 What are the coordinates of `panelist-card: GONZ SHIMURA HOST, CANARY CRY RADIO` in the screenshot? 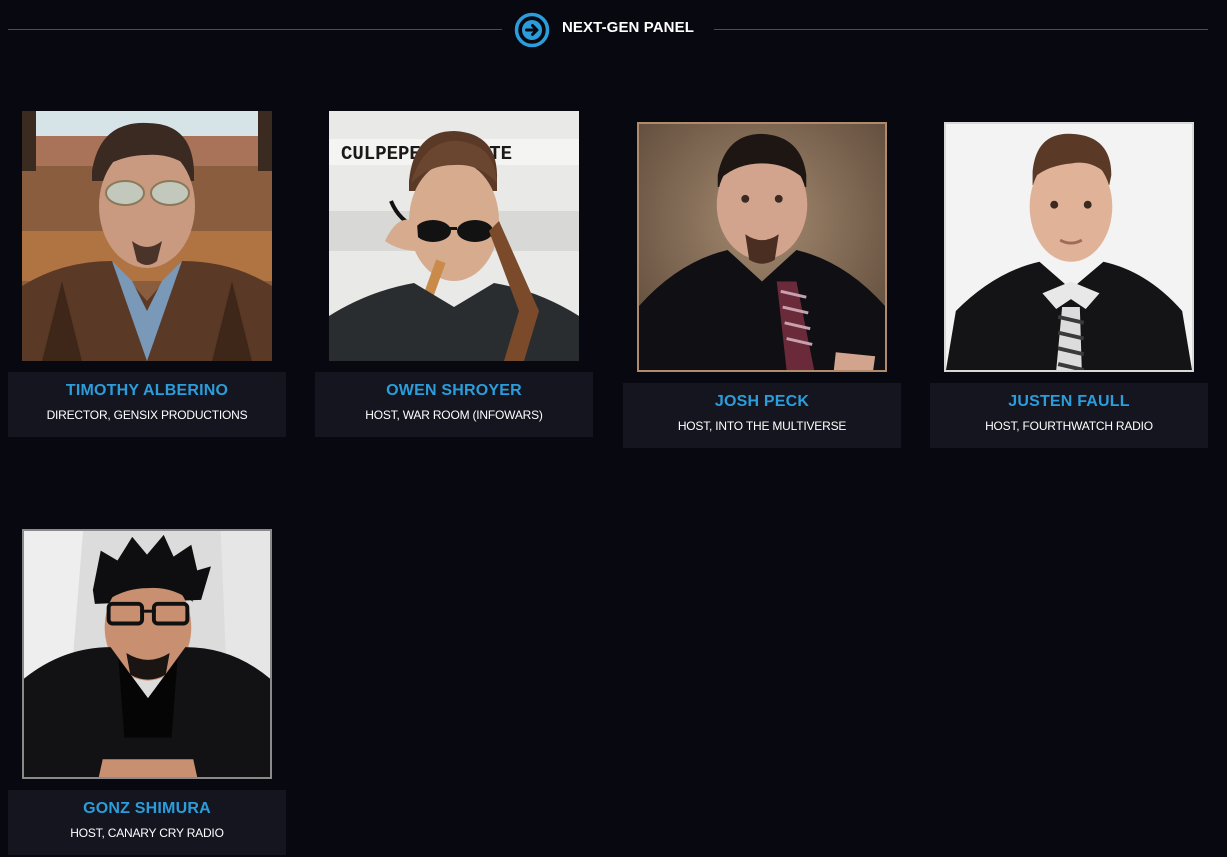 It's located at (147, 692).